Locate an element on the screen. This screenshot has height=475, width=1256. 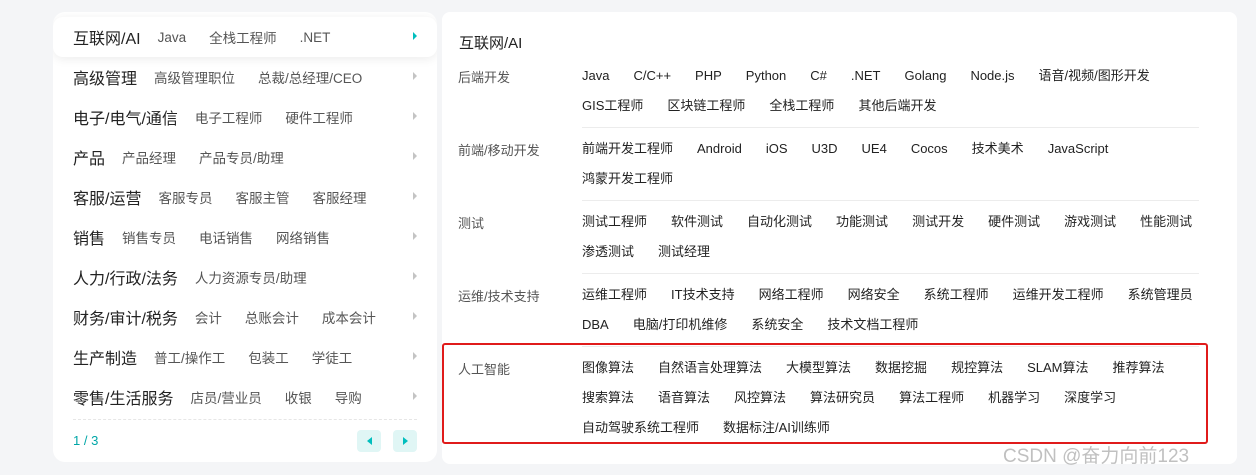
subcategory-link: 导购 is located at coordinates (348, 397).